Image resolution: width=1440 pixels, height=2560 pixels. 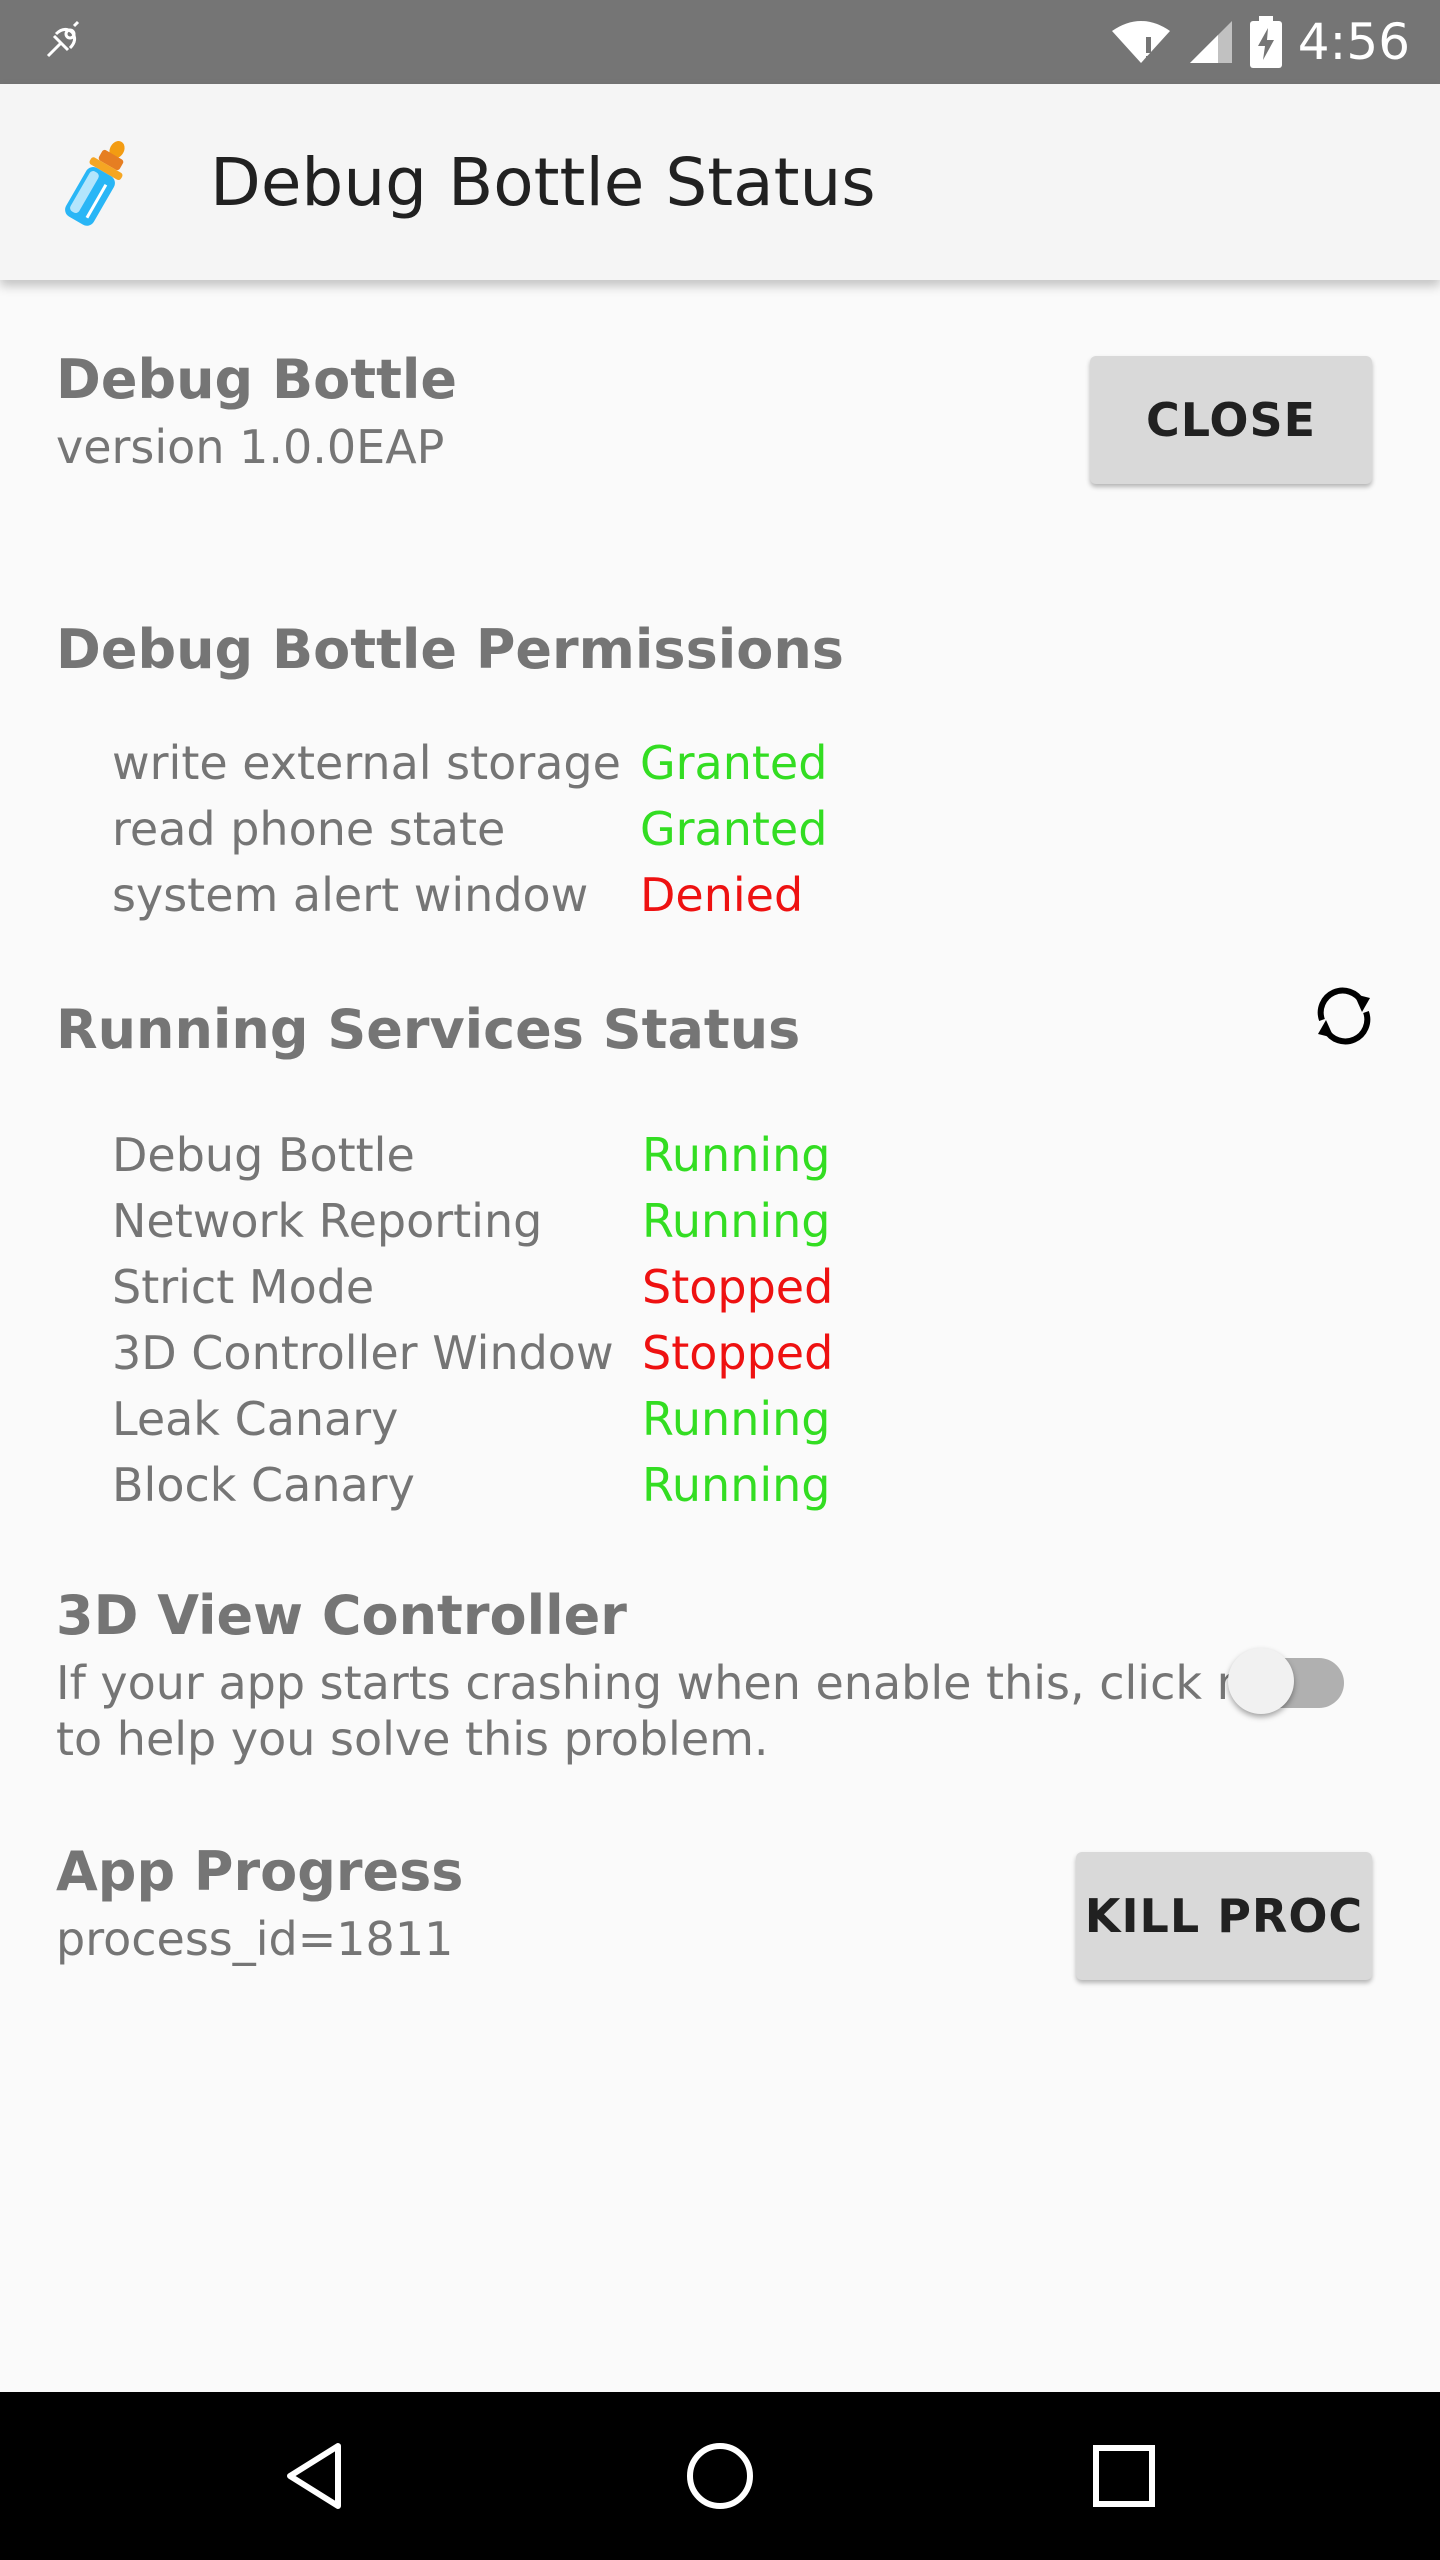 I want to click on permissions-title: Debug Bottle Permissions, so click(x=450, y=649).